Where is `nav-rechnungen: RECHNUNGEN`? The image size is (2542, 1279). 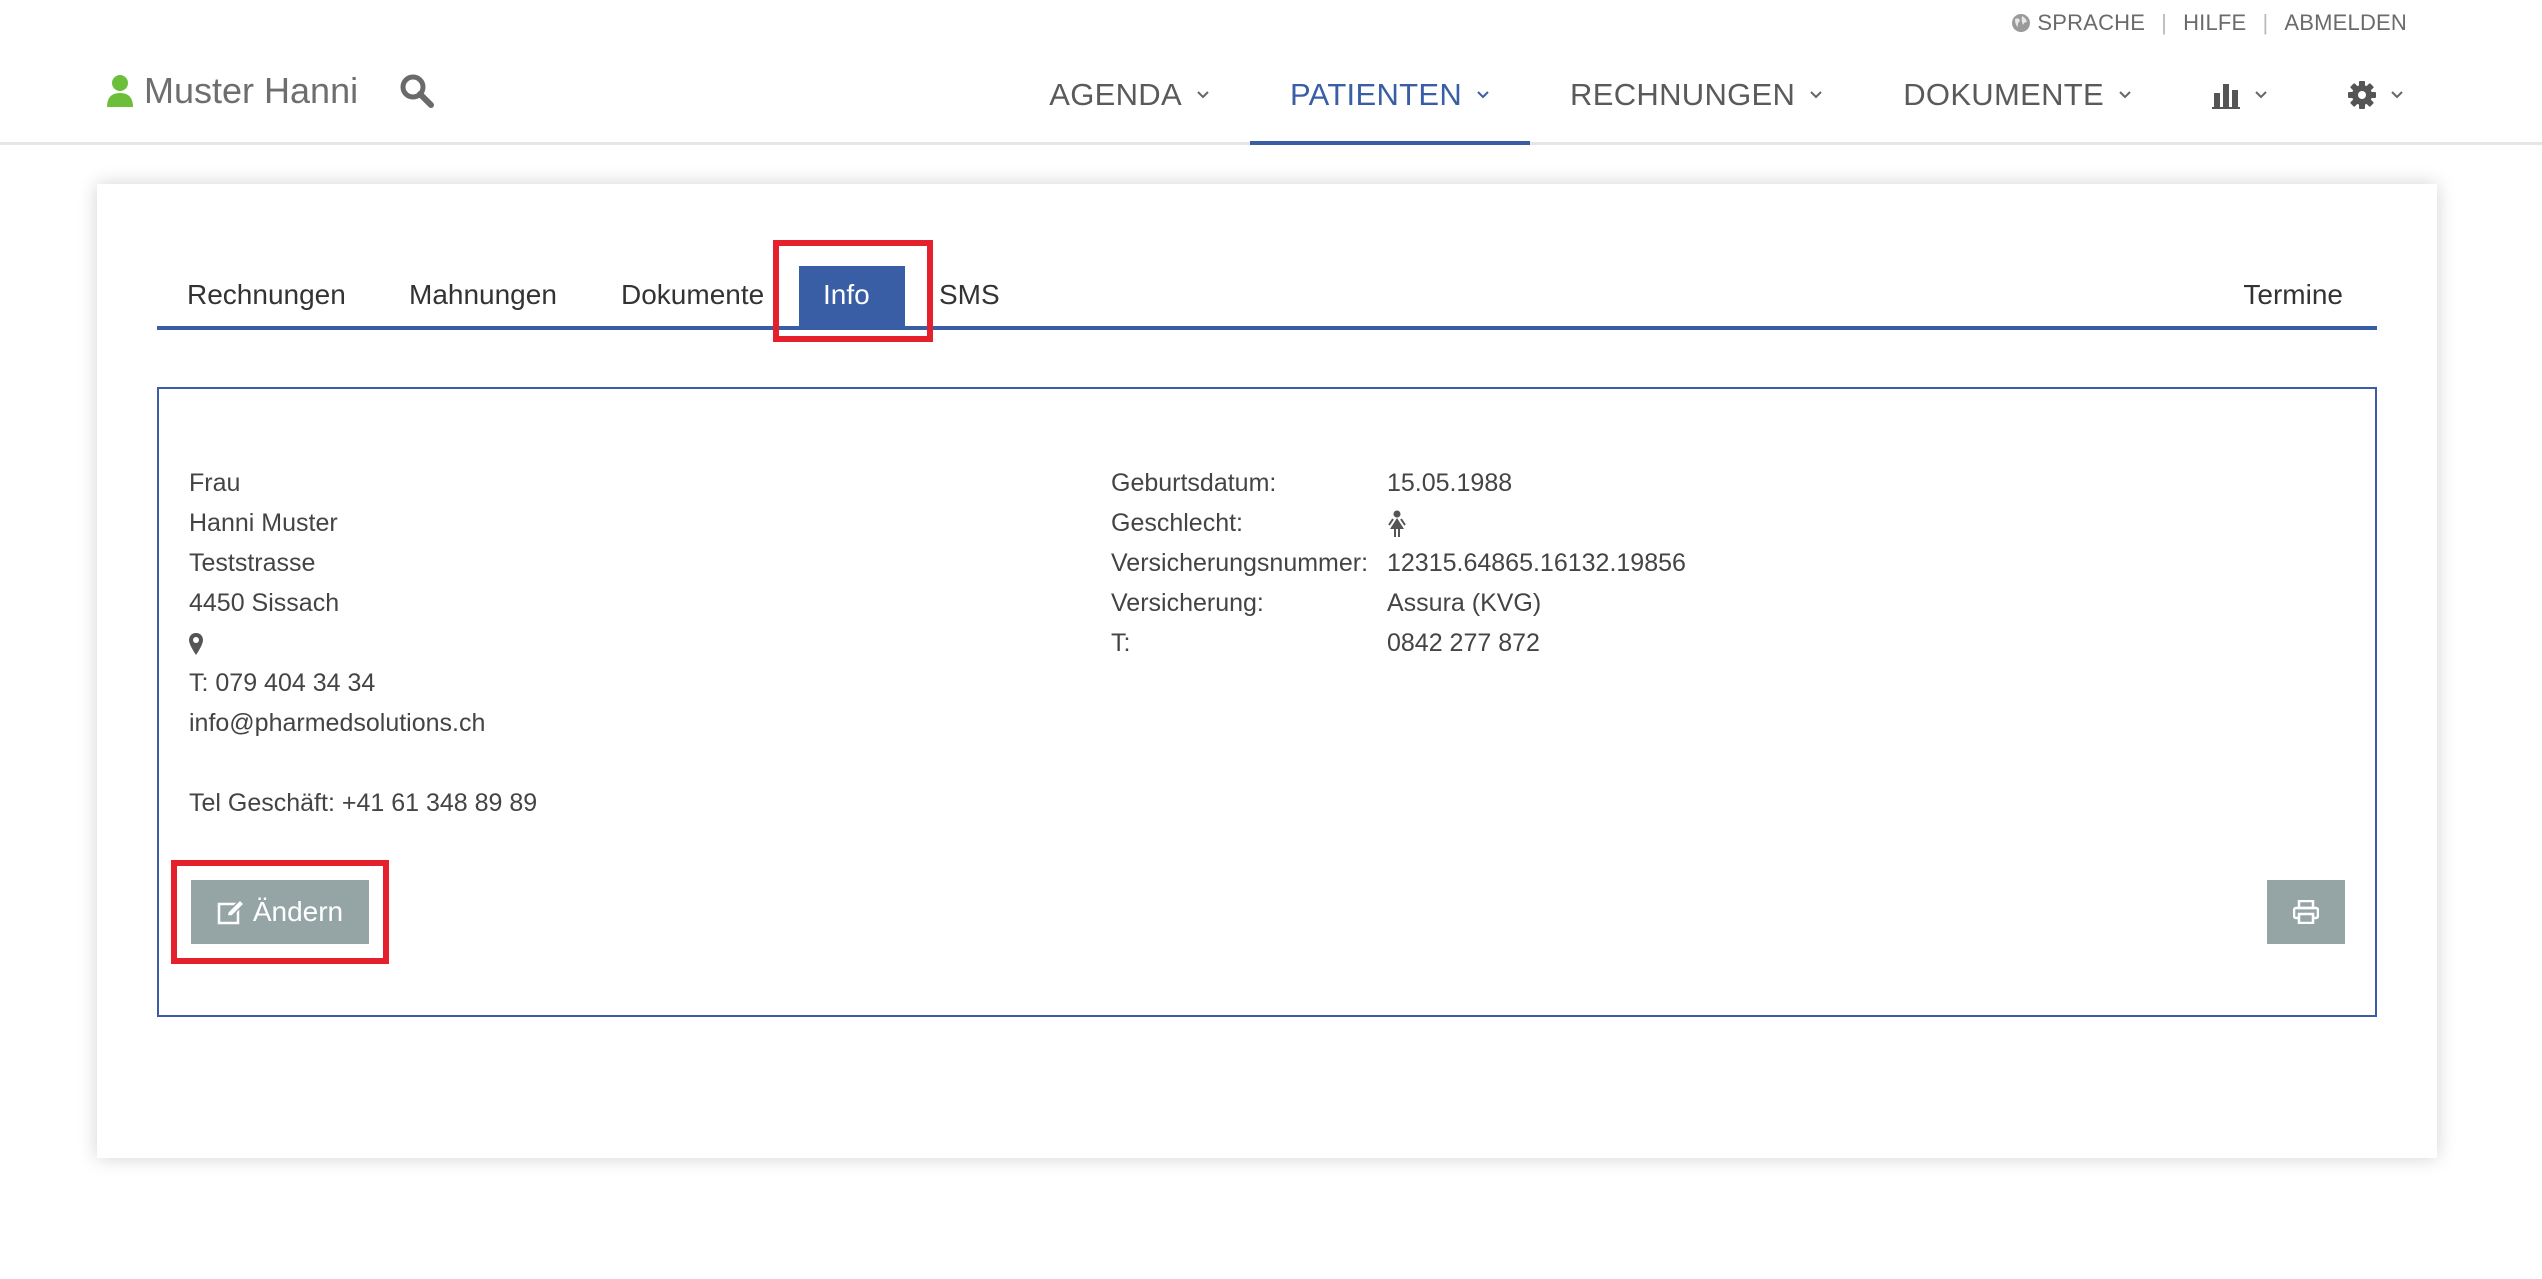
nav-rechnungen: RECHNUNGEN is located at coordinates (1696, 95).